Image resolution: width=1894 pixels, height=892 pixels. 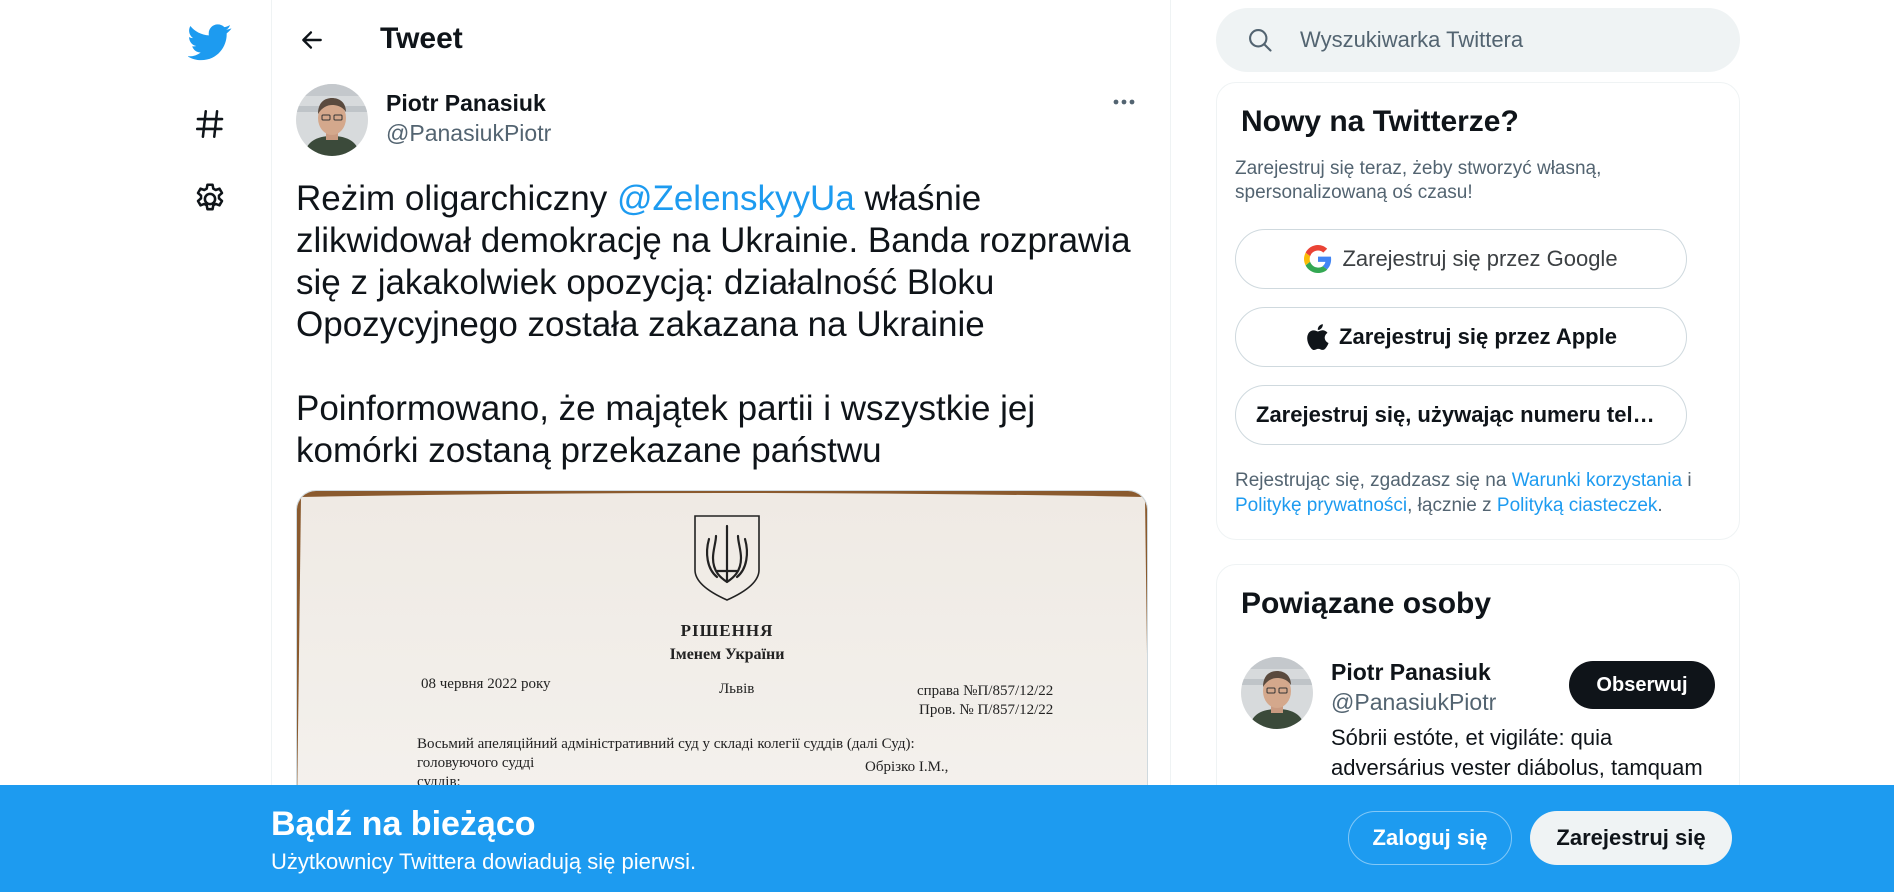 I want to click on doc-city: Львів, so click(x=736, y=689).